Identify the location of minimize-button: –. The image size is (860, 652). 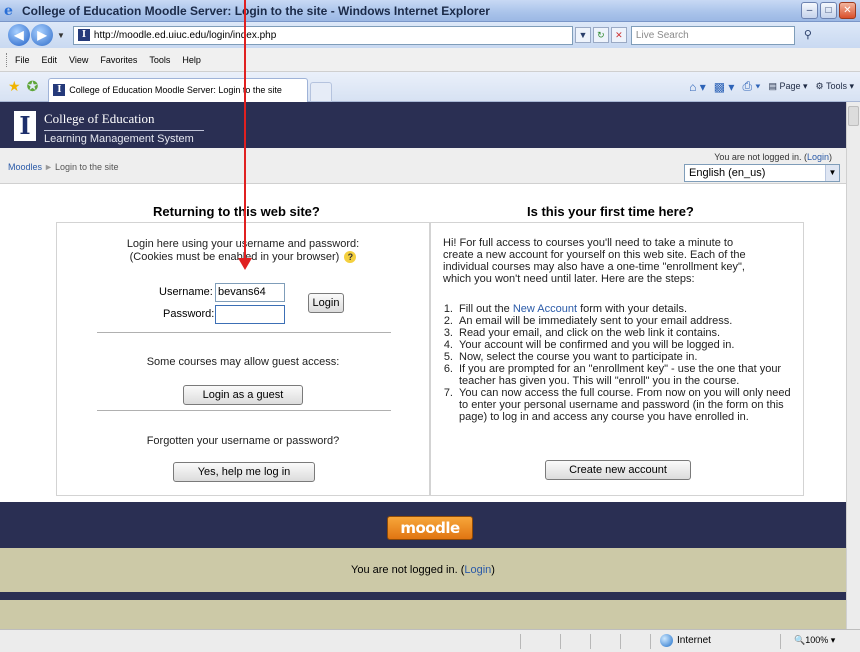
(809, 10).